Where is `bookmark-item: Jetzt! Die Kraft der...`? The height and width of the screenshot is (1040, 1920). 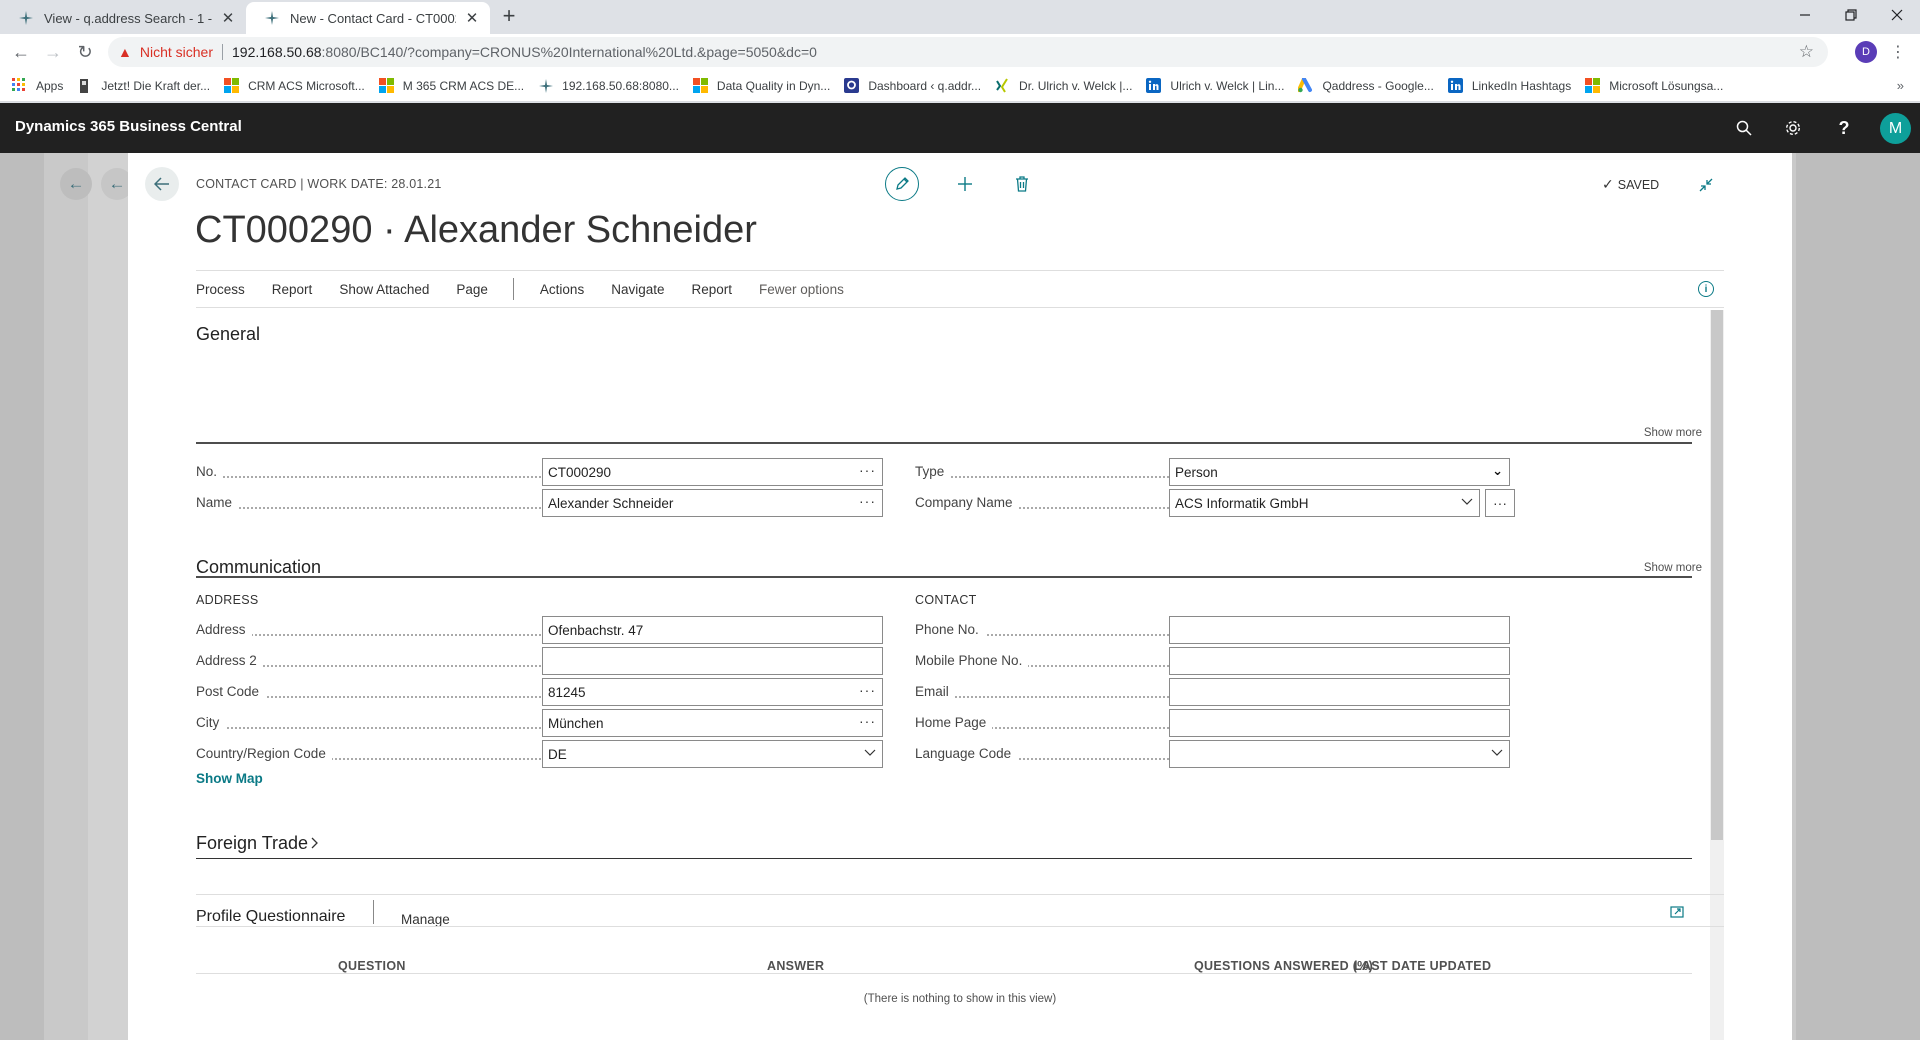 bookmark-item: Jetzt! Die Kraft der... is located at coordinates (143, 86).